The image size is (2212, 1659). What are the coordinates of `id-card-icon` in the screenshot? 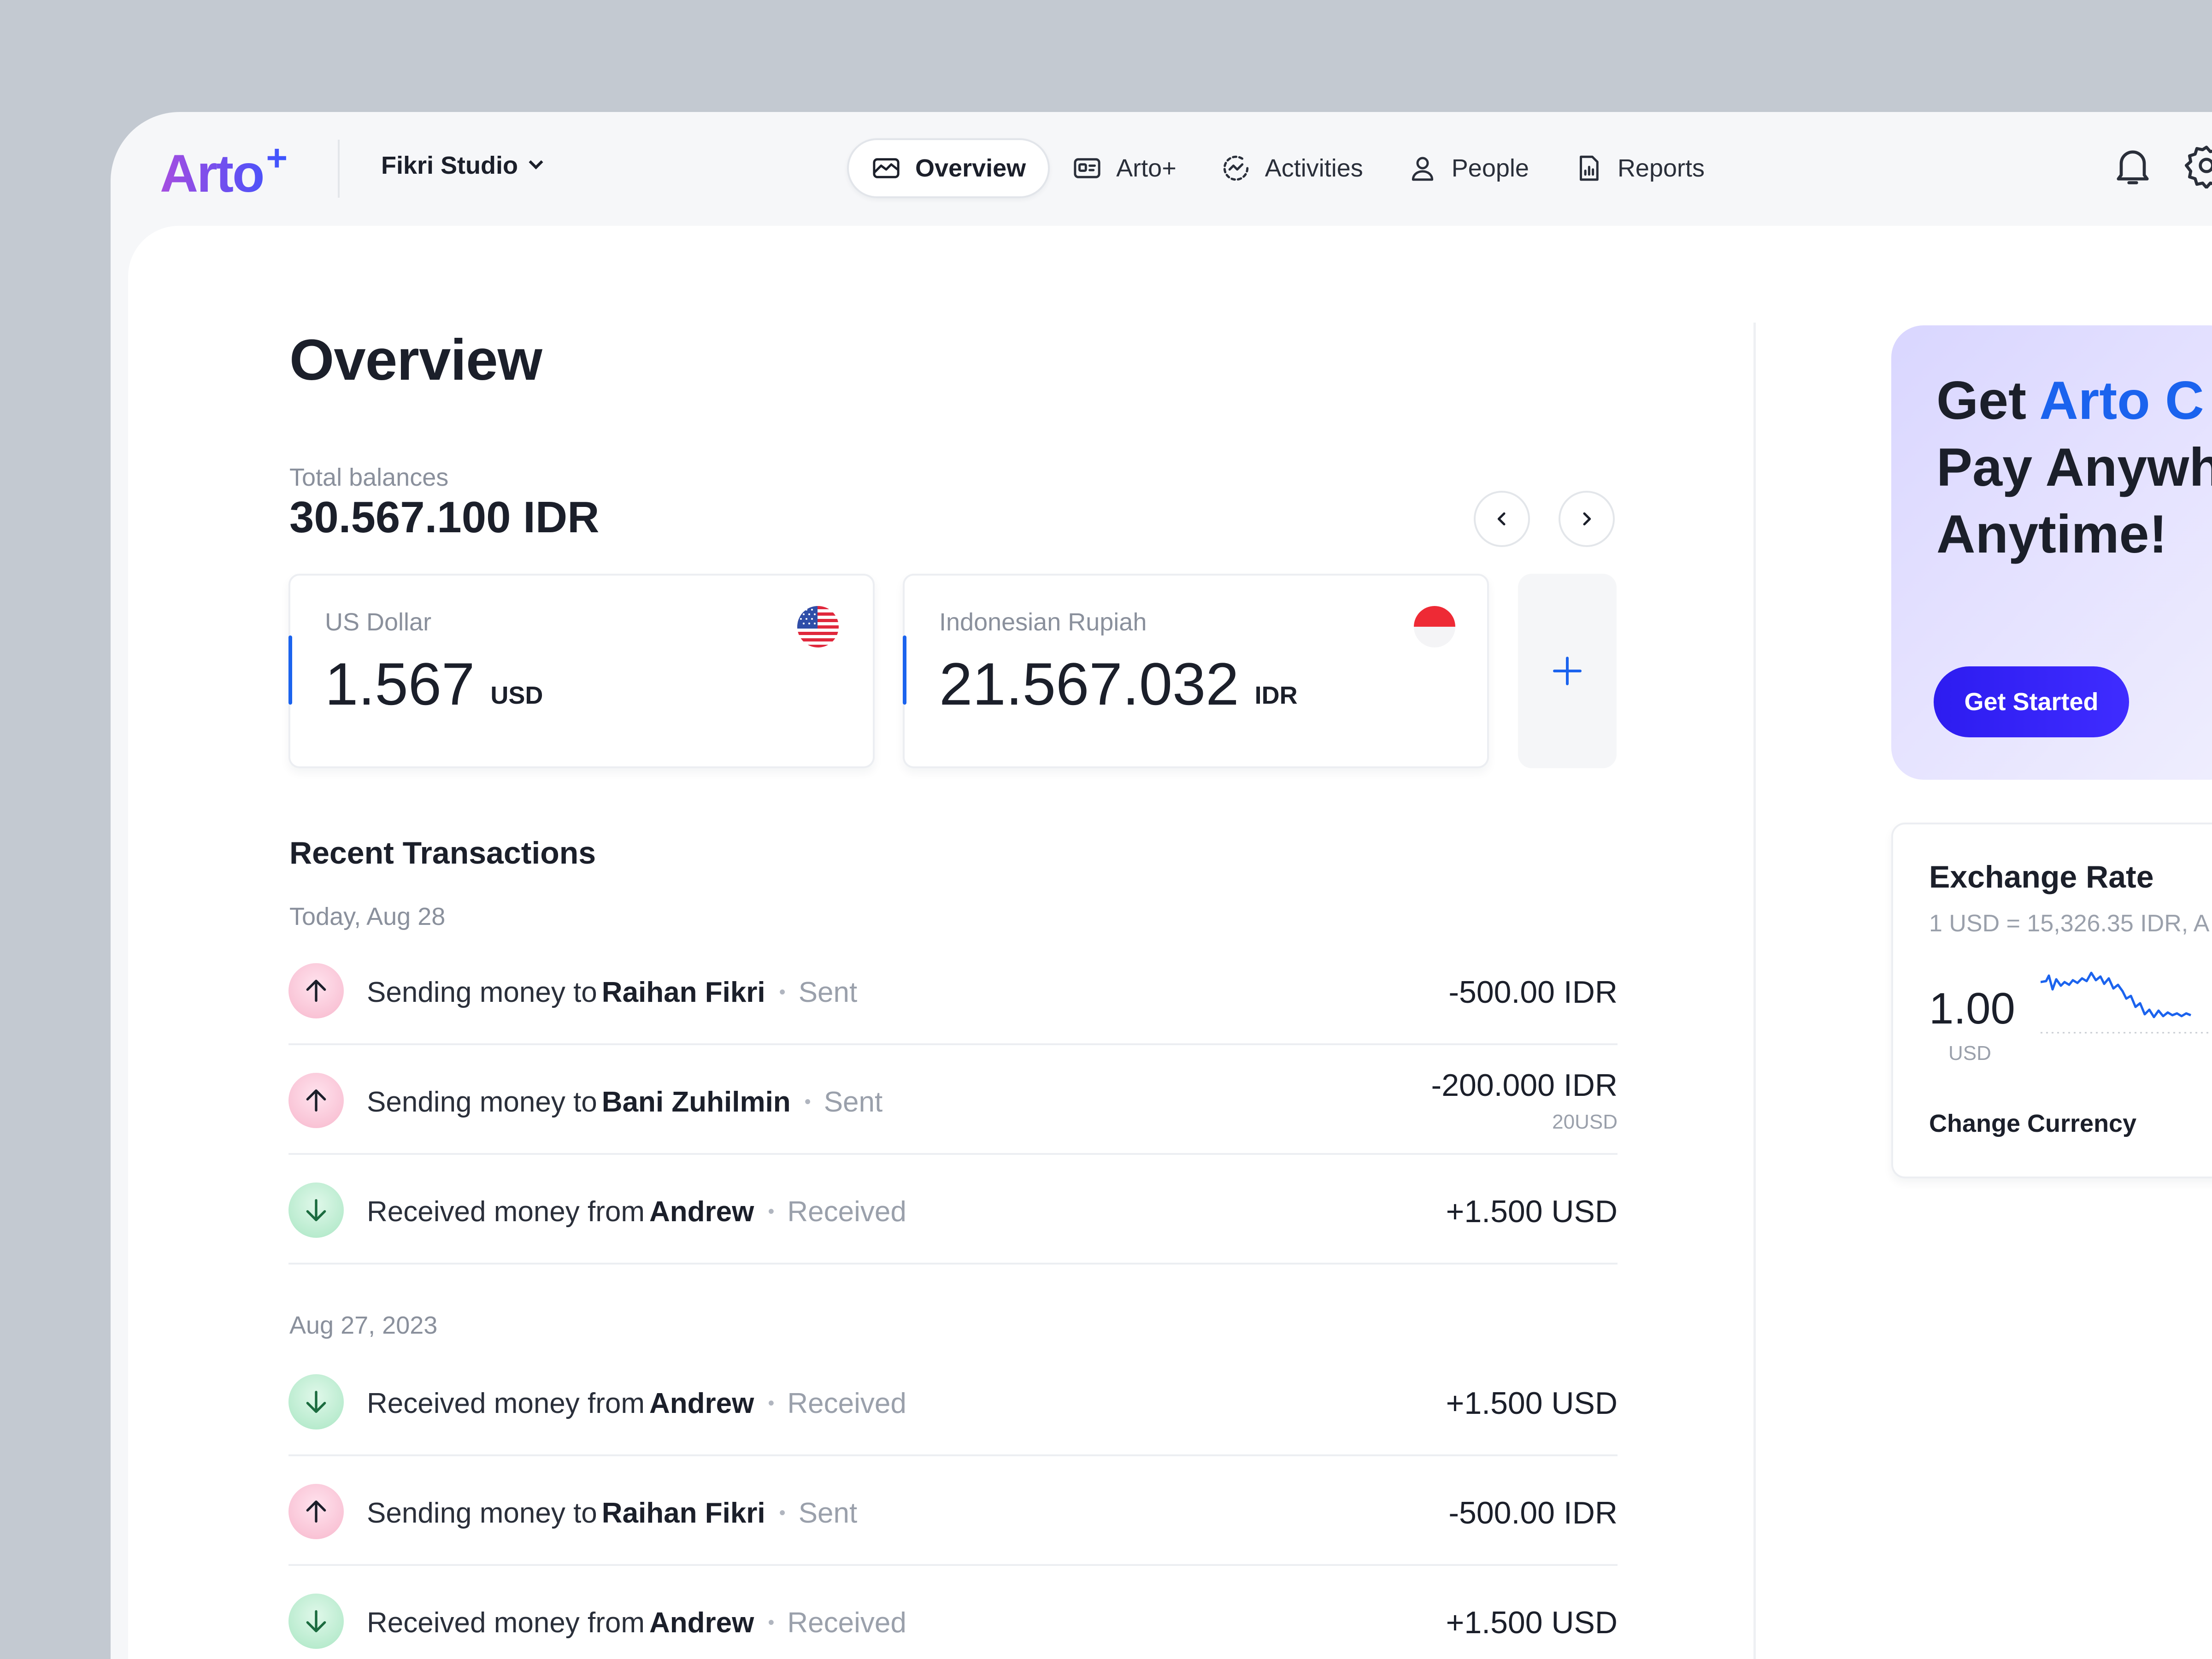 It's located at (1087, 168).